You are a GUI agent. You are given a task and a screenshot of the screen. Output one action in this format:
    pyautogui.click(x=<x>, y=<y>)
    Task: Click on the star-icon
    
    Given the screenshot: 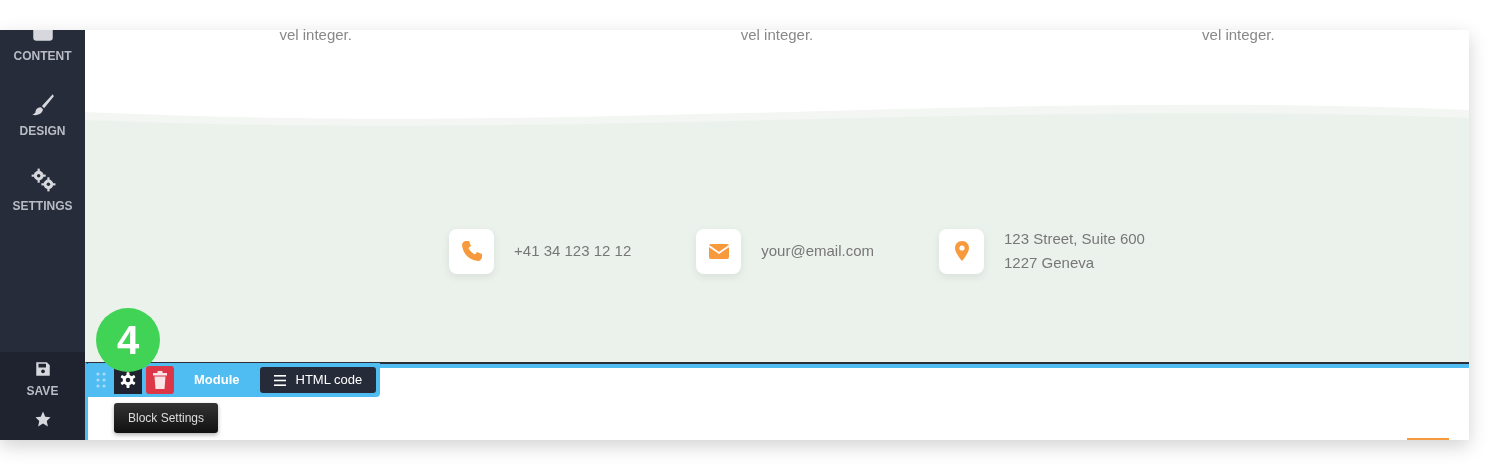 What is the action you would take?
    pyautogui.click(x=42, y=419)
    